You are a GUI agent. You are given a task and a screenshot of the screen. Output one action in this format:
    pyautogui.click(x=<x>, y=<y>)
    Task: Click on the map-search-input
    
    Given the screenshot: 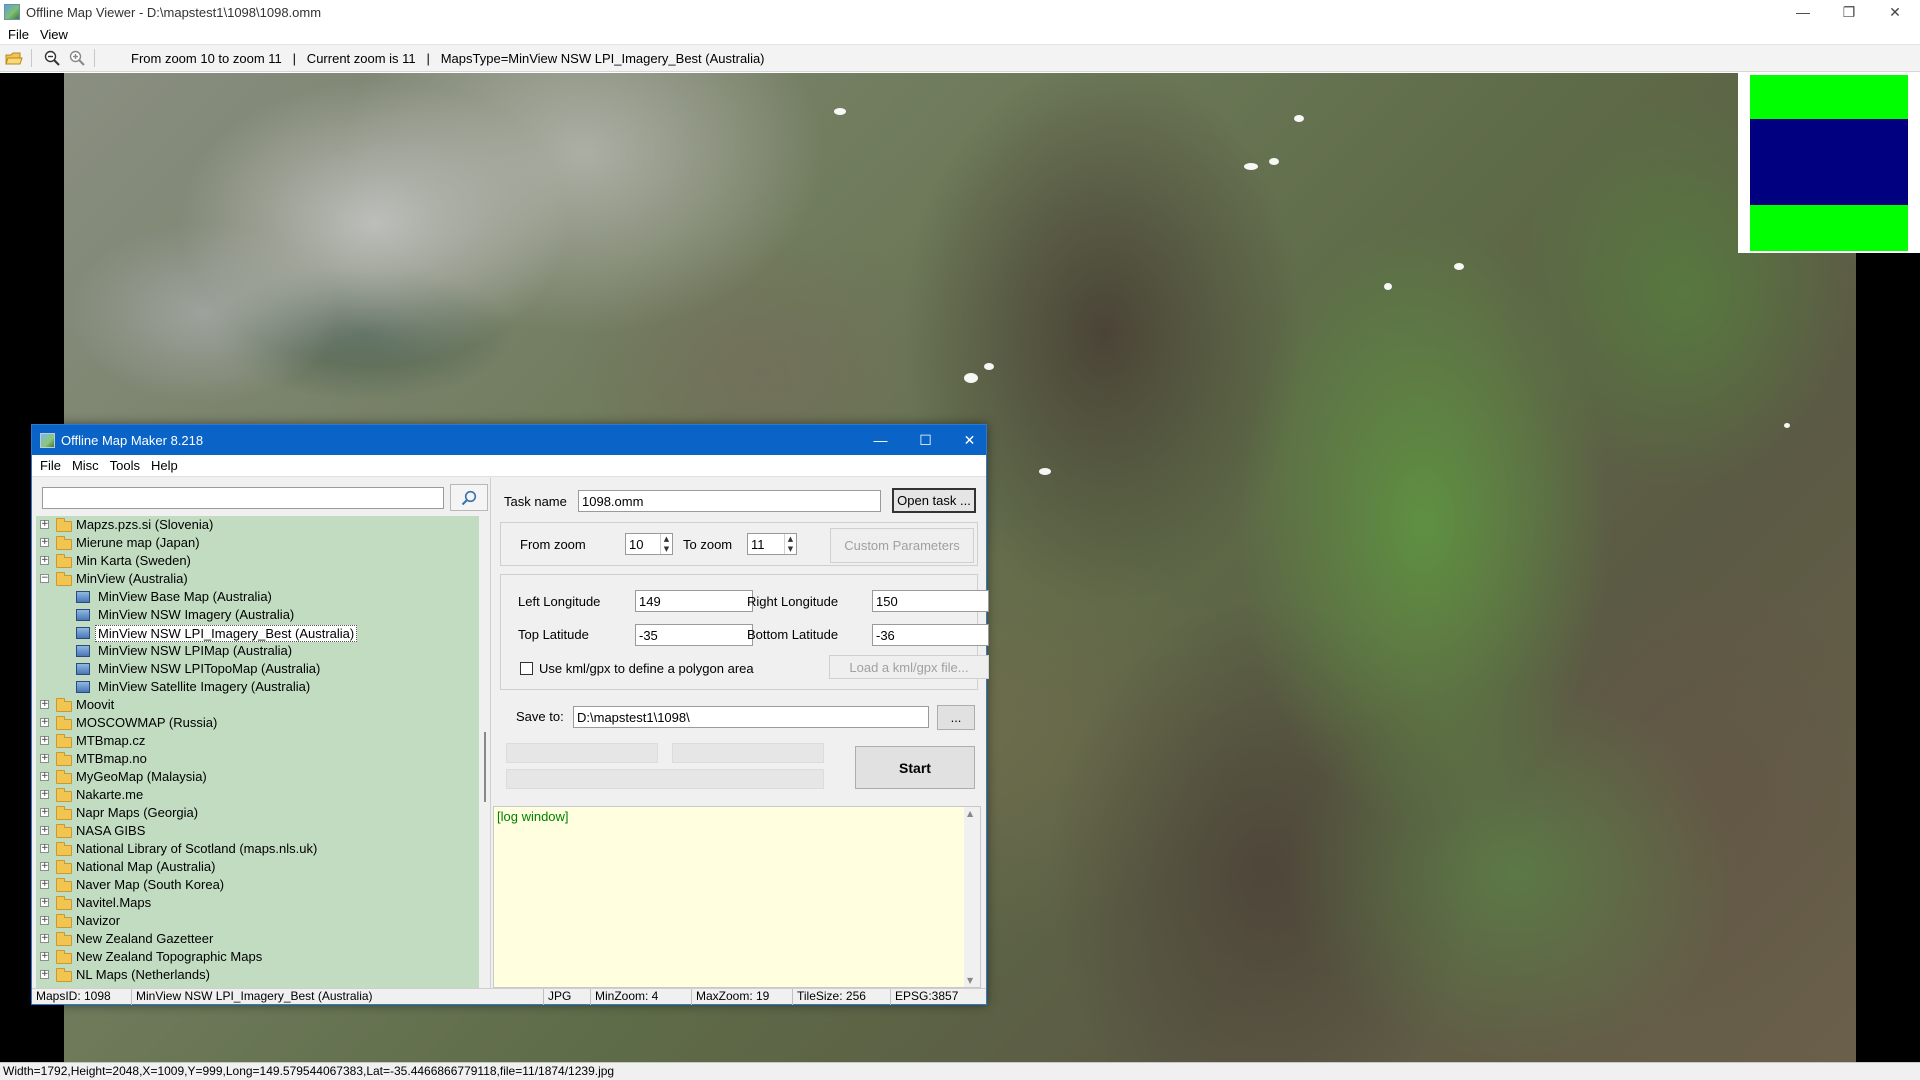 What is the action you would take?
    pyautogui.click(x=243, y=498)
    